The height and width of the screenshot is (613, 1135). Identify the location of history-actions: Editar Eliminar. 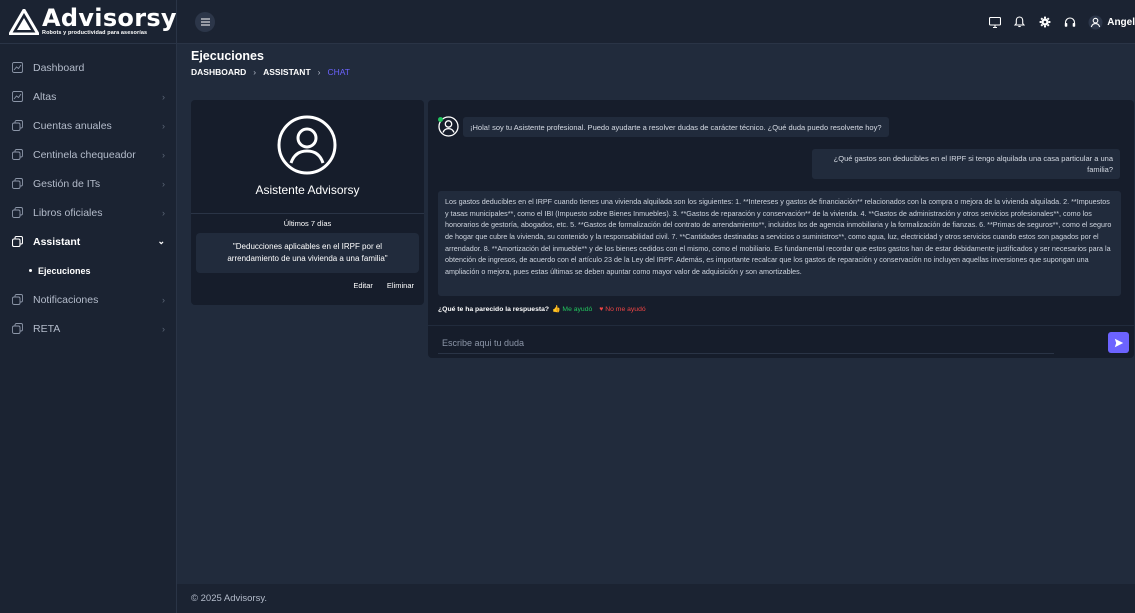
(376, 285).